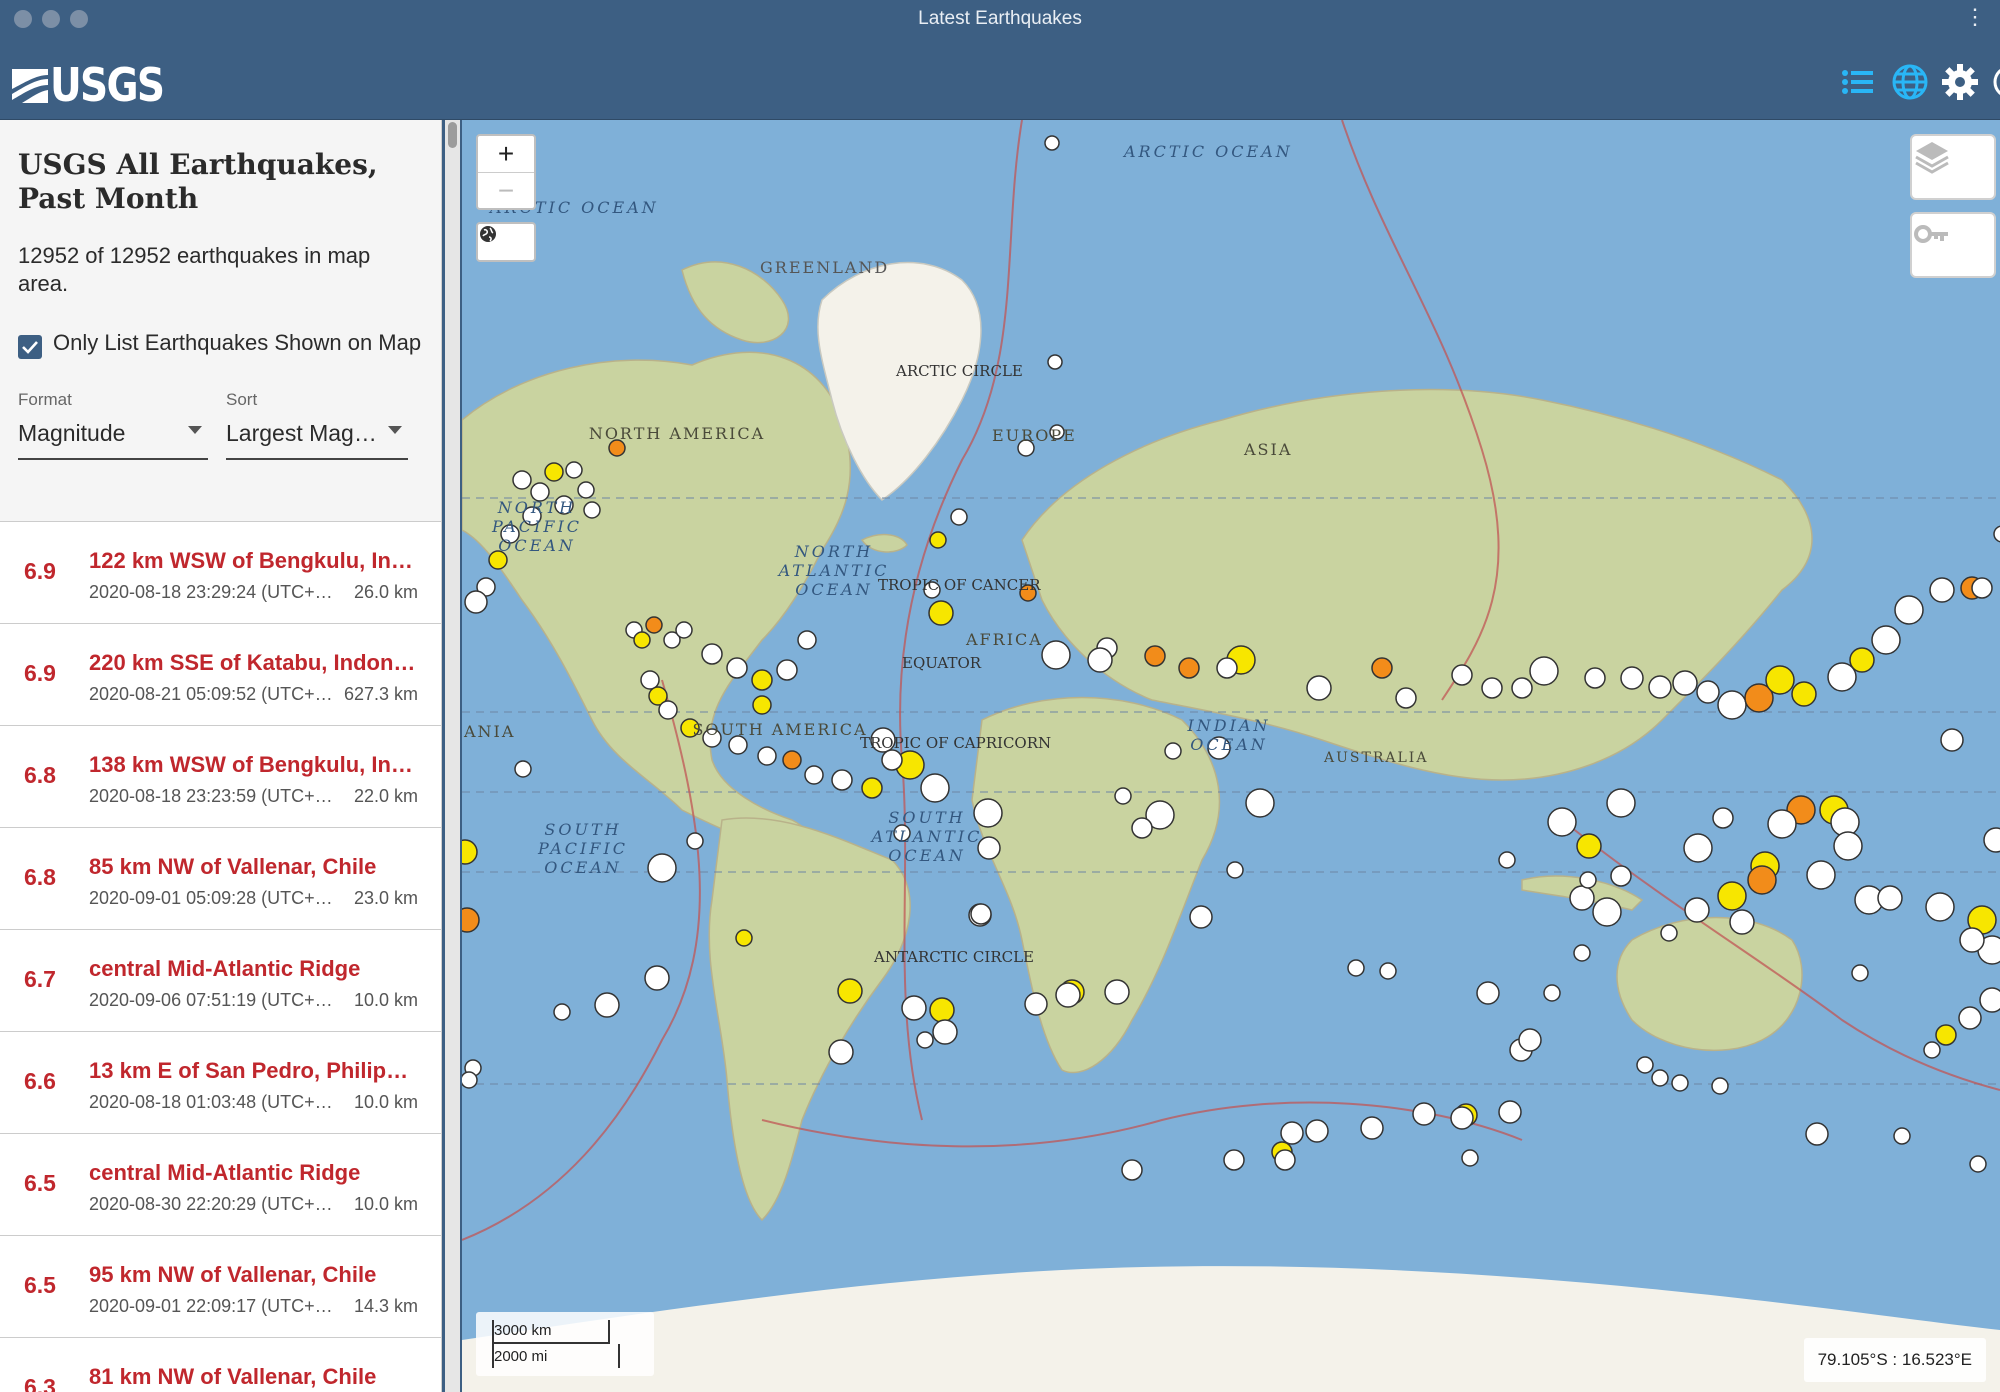 Image resolution: width=2000 pixels, height=1392 pixels. What do you see at coordinates (1953, 167) in the screenshot?
I see `layers-button` at bounding box center [1953, 167].